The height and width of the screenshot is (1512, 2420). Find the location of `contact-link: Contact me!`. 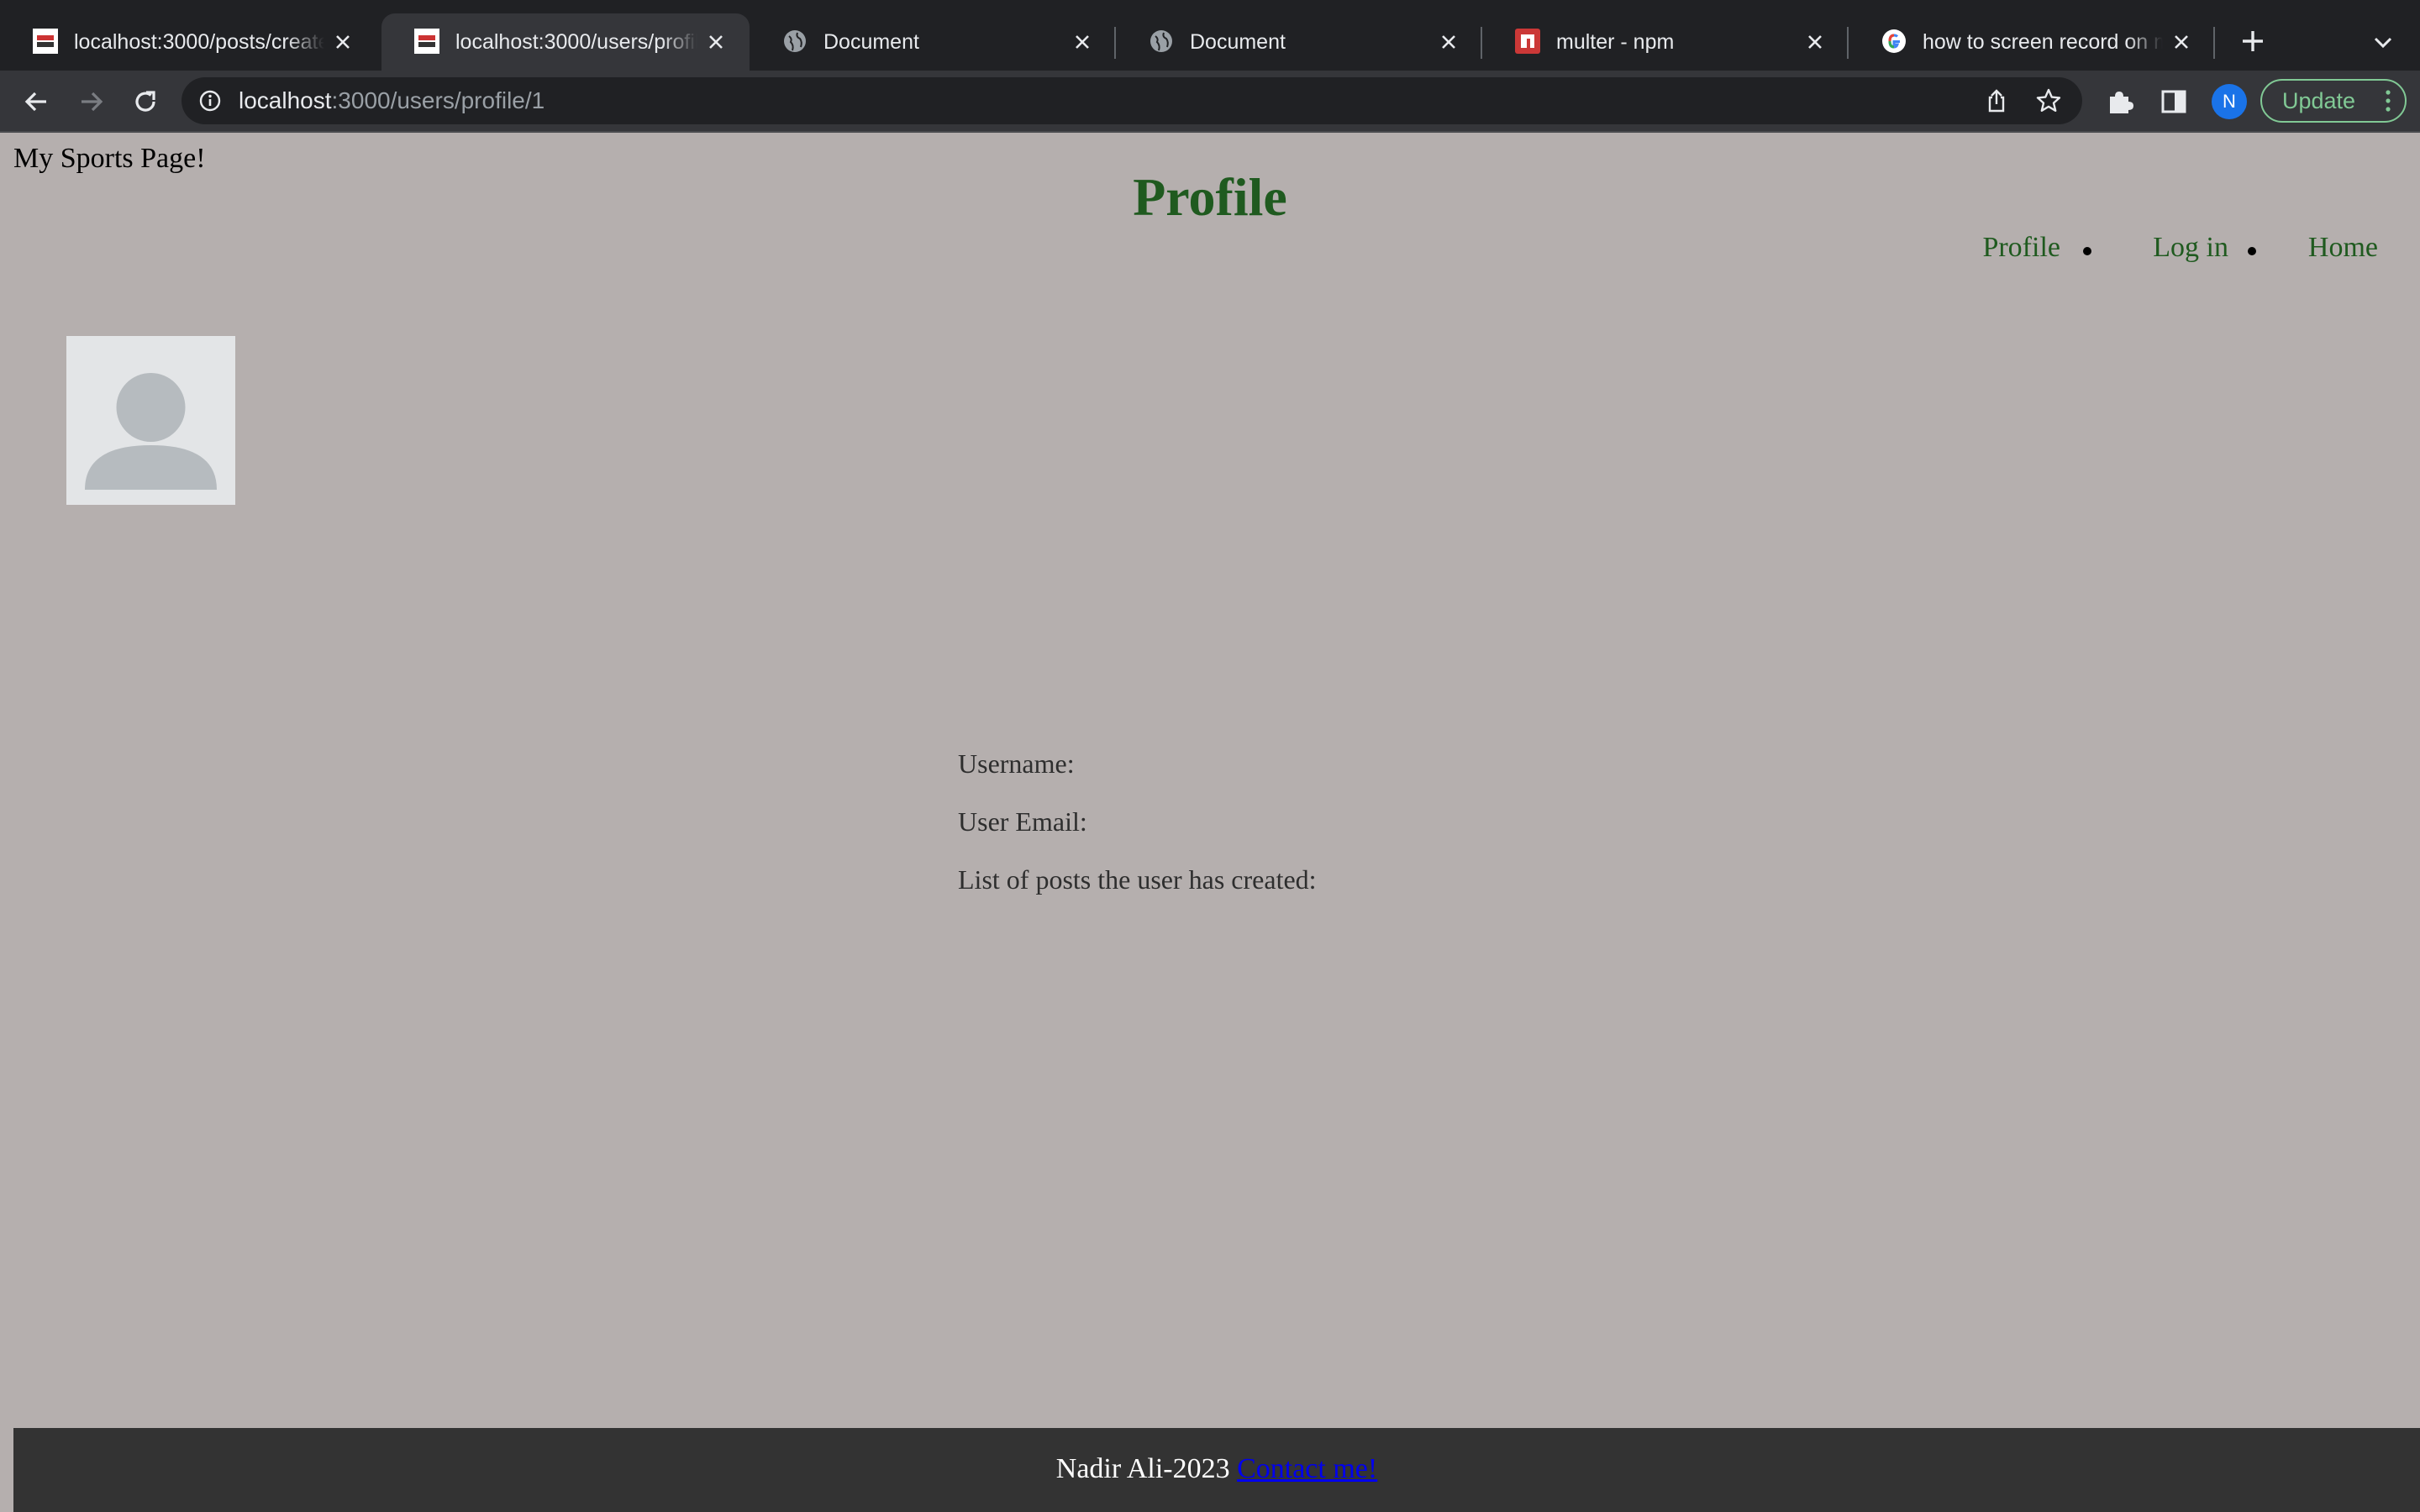

contact-link: Contact me! is located at coordinates (1307, 1468).